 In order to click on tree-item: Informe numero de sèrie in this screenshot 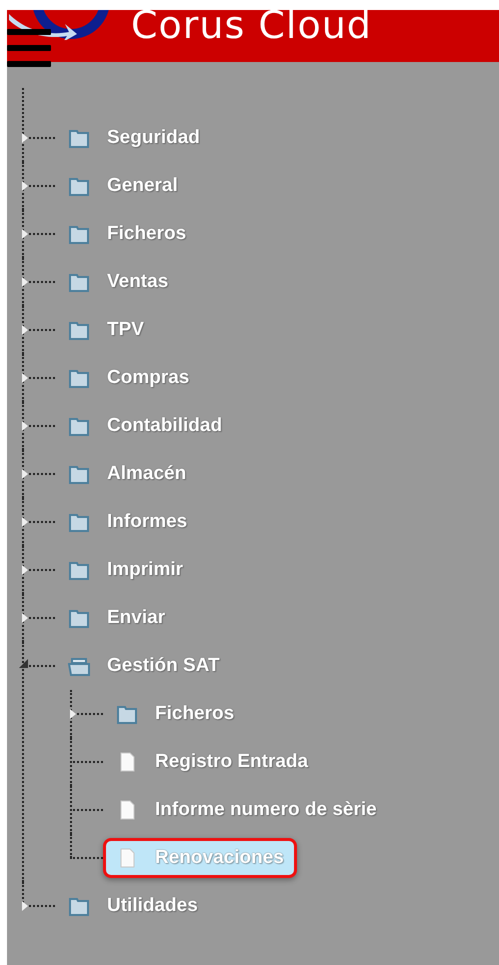, I will do `click(246, 810)`.